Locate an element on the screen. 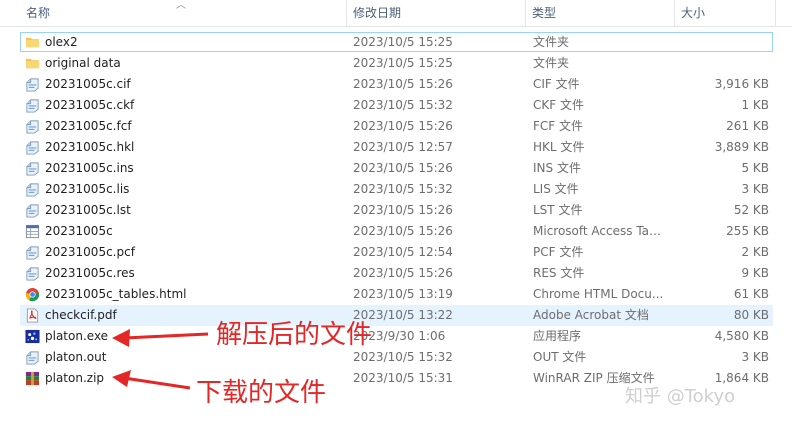  file-name: 20231005c.lis is located at coordinates (195, 189).